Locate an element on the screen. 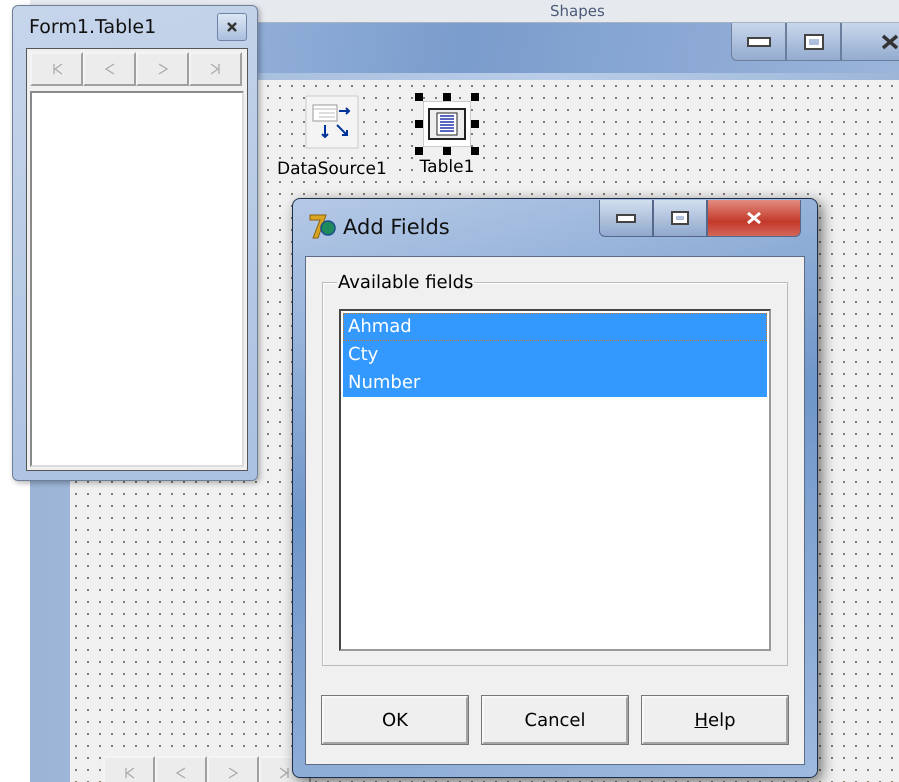  dialog-button: OK is located at coordinates (395, 720).